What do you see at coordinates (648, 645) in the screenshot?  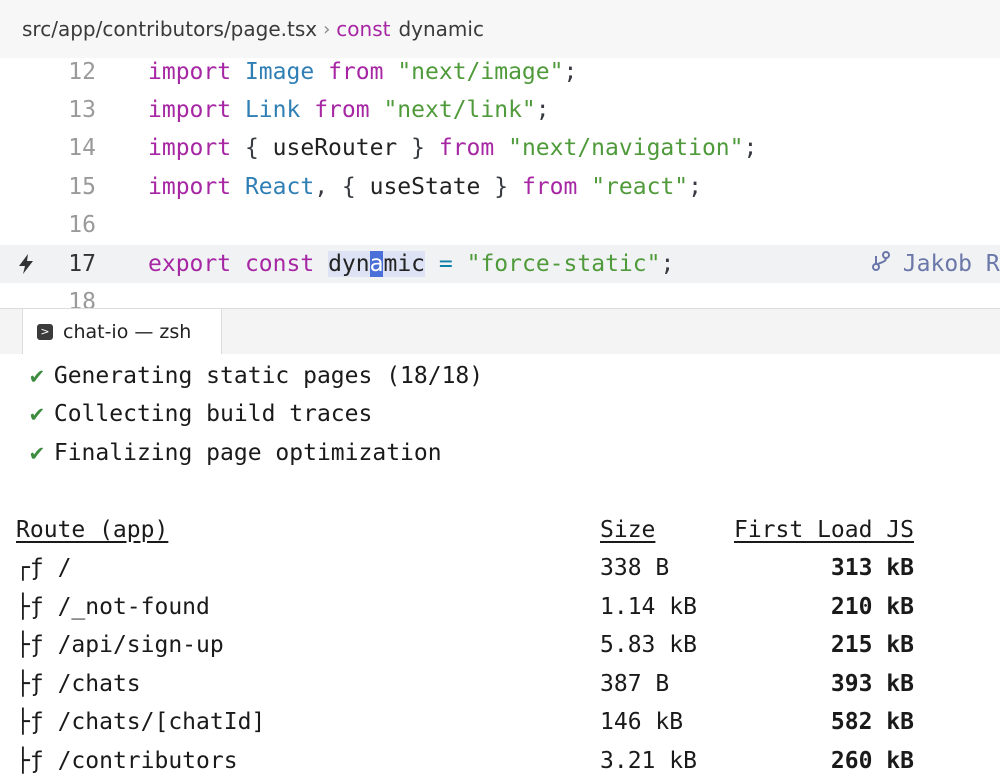 I see `size-cell: 5.83 kB` at bounding box center [648, 645].